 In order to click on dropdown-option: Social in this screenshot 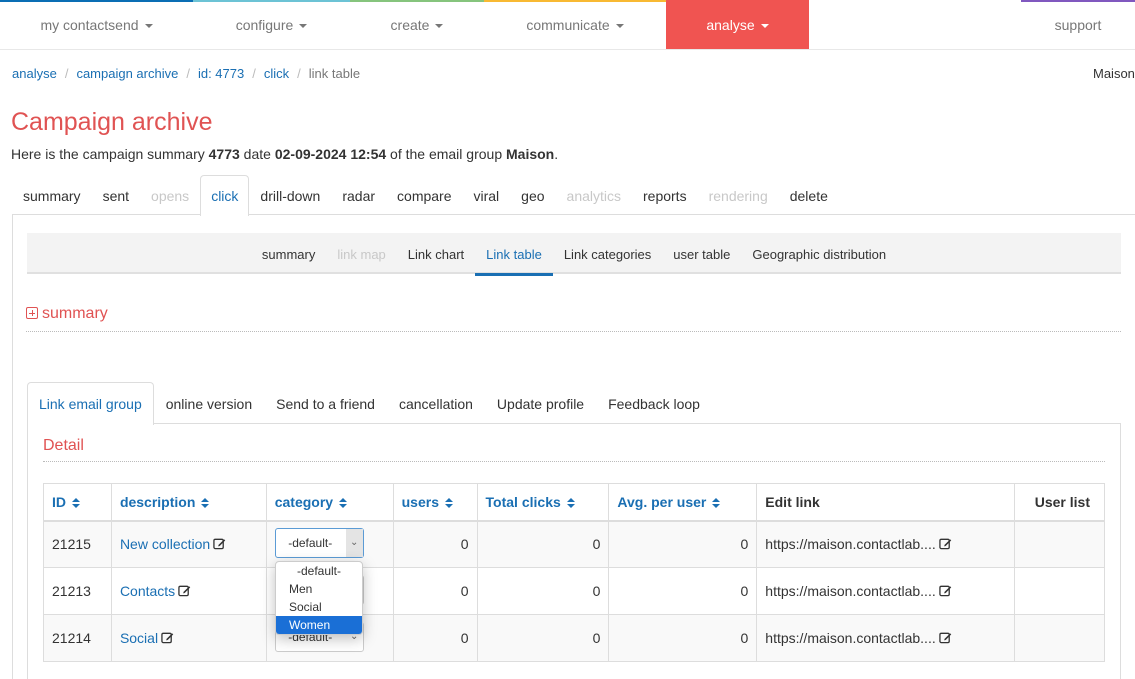, I will do `click(319, 607)`.